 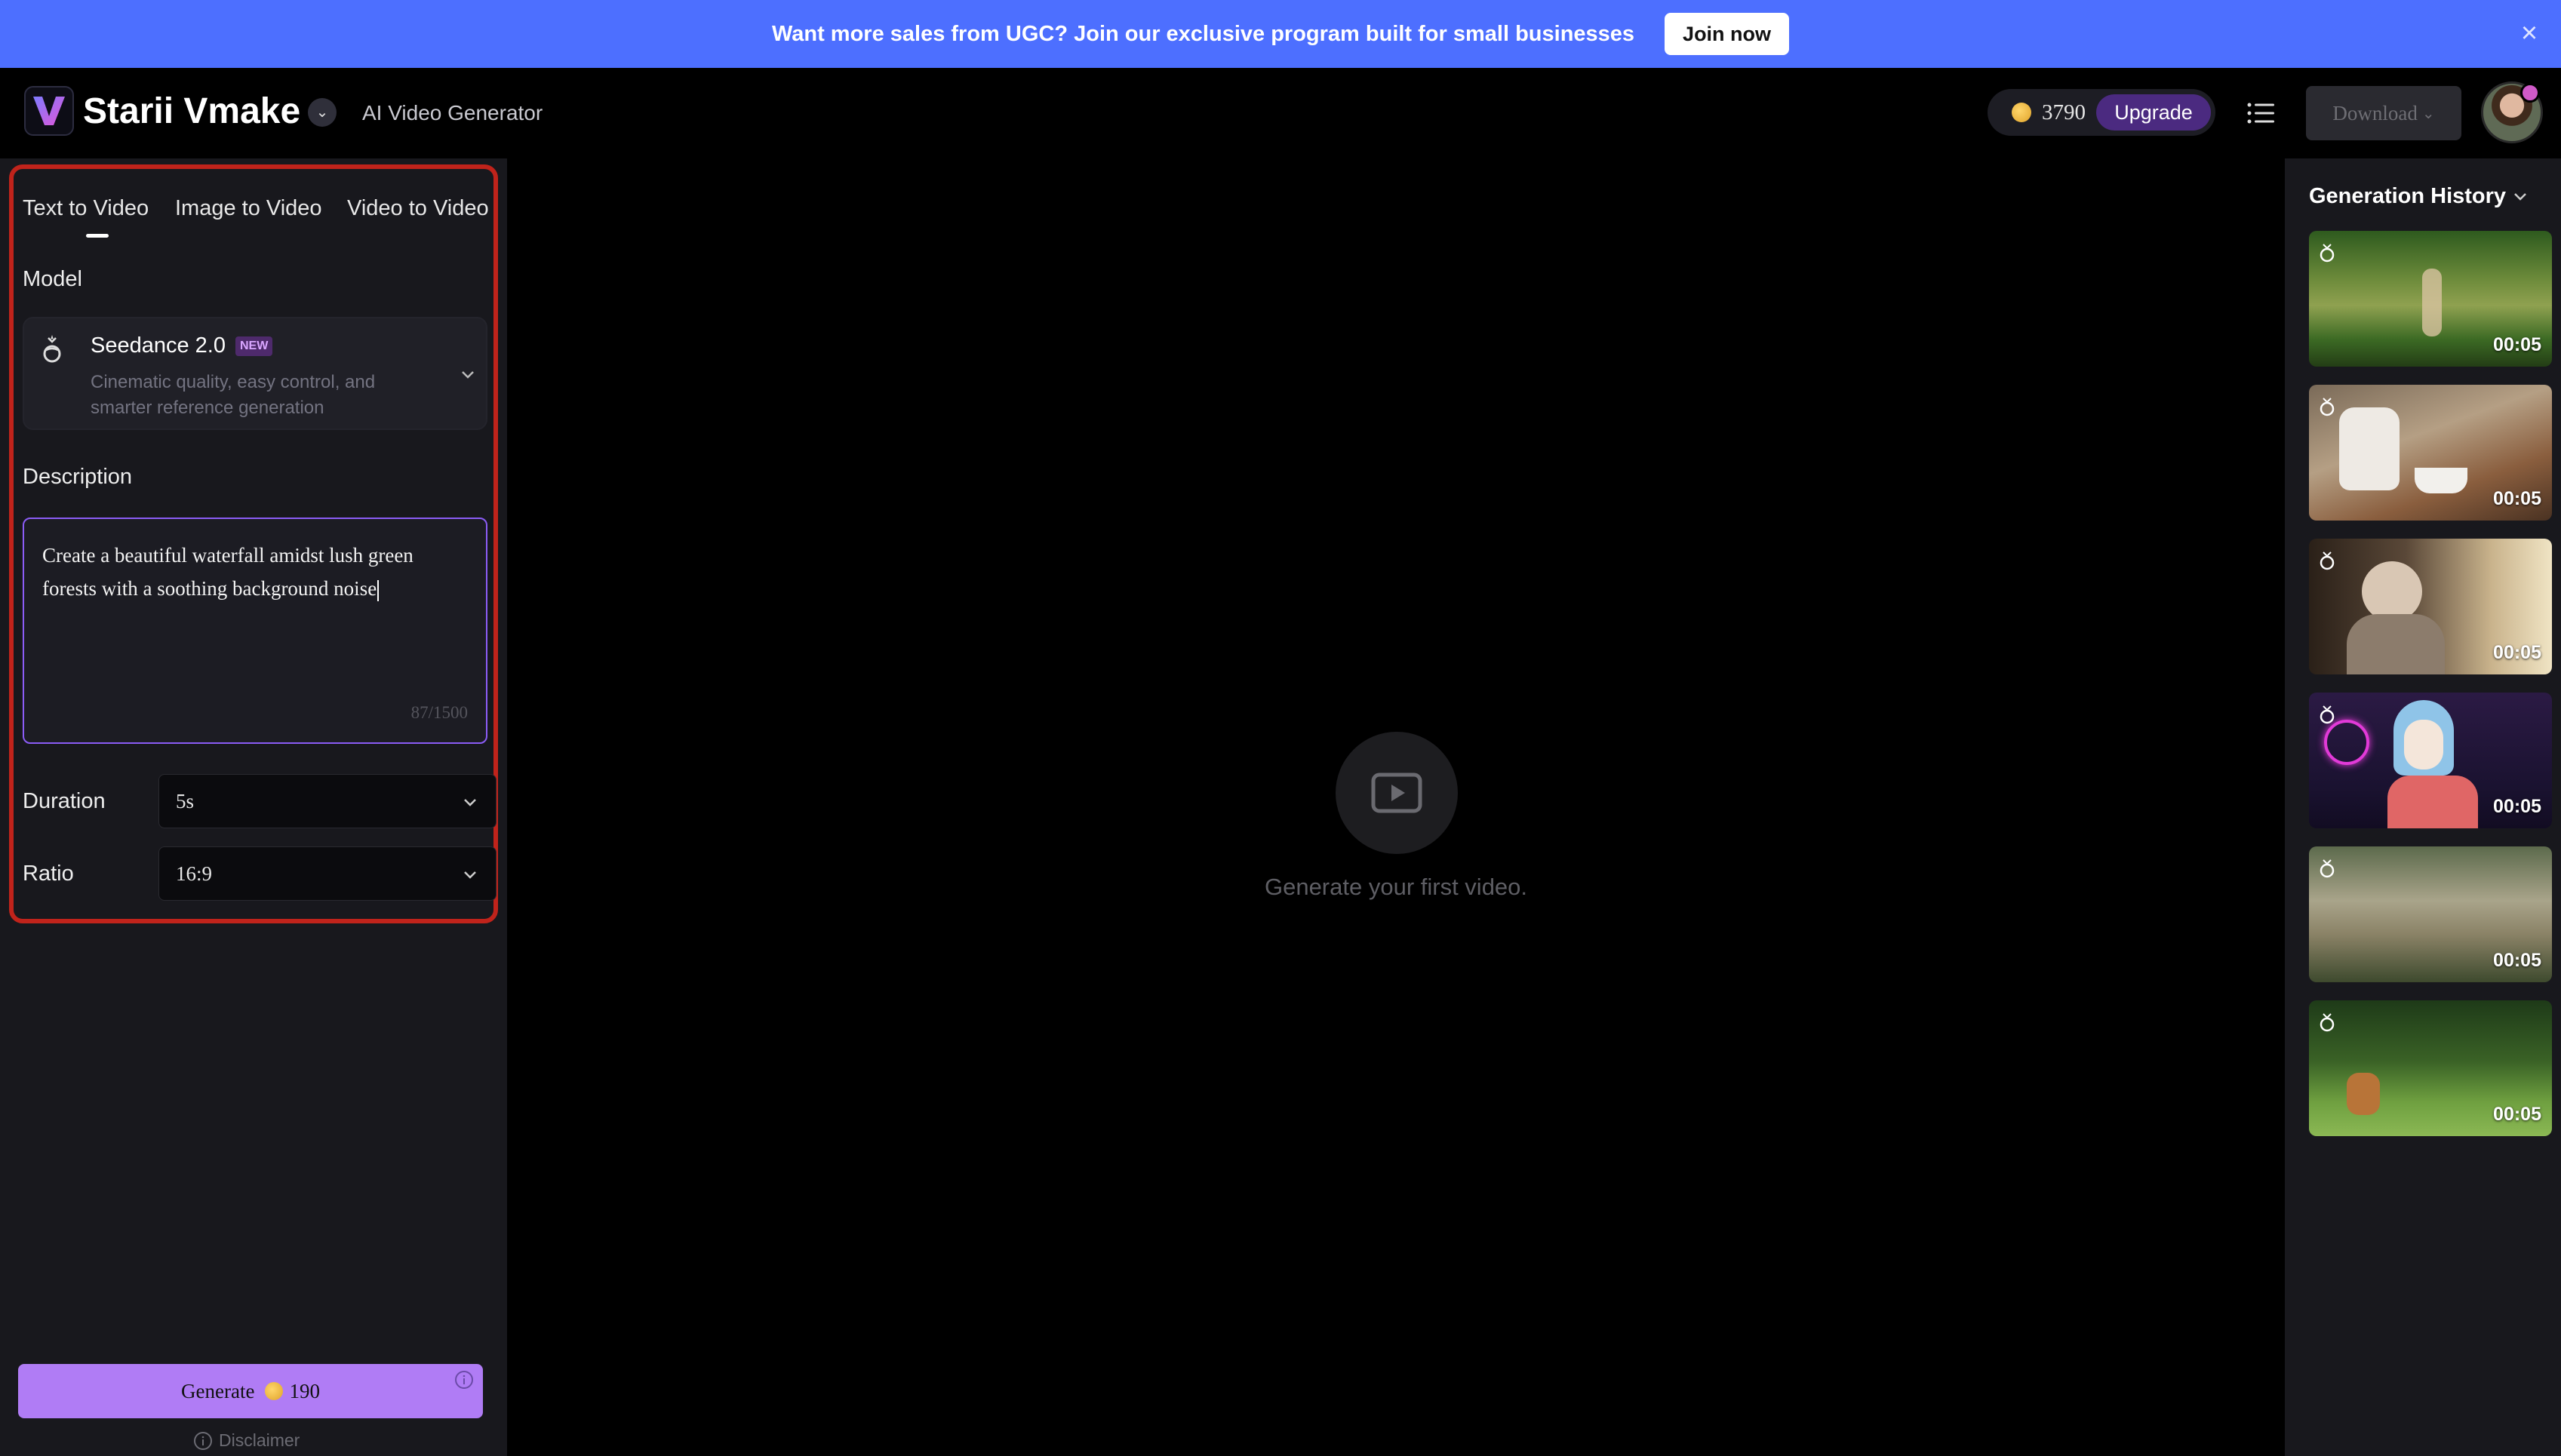 I want to click on download-button: Download ⌄, so click(x=2383, y=113).